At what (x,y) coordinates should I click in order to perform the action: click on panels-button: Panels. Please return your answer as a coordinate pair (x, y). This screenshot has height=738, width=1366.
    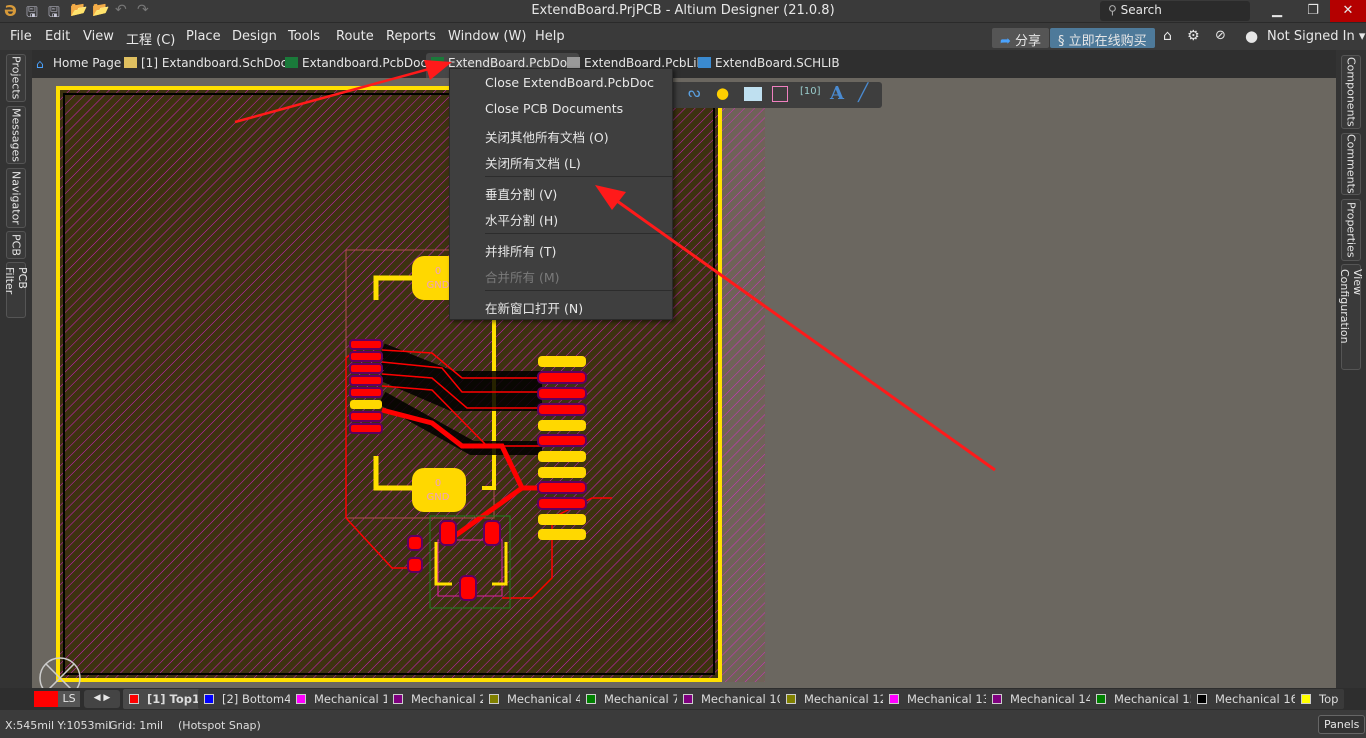
    Looking at the image, I should click on (1342, 724).